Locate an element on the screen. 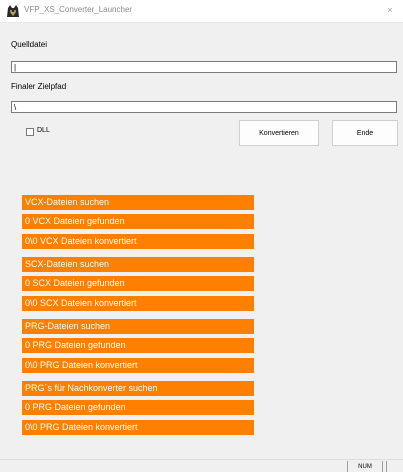  vcx-found-status: 0 VCX Dateien gefunden is located at coordinates (138, 221).